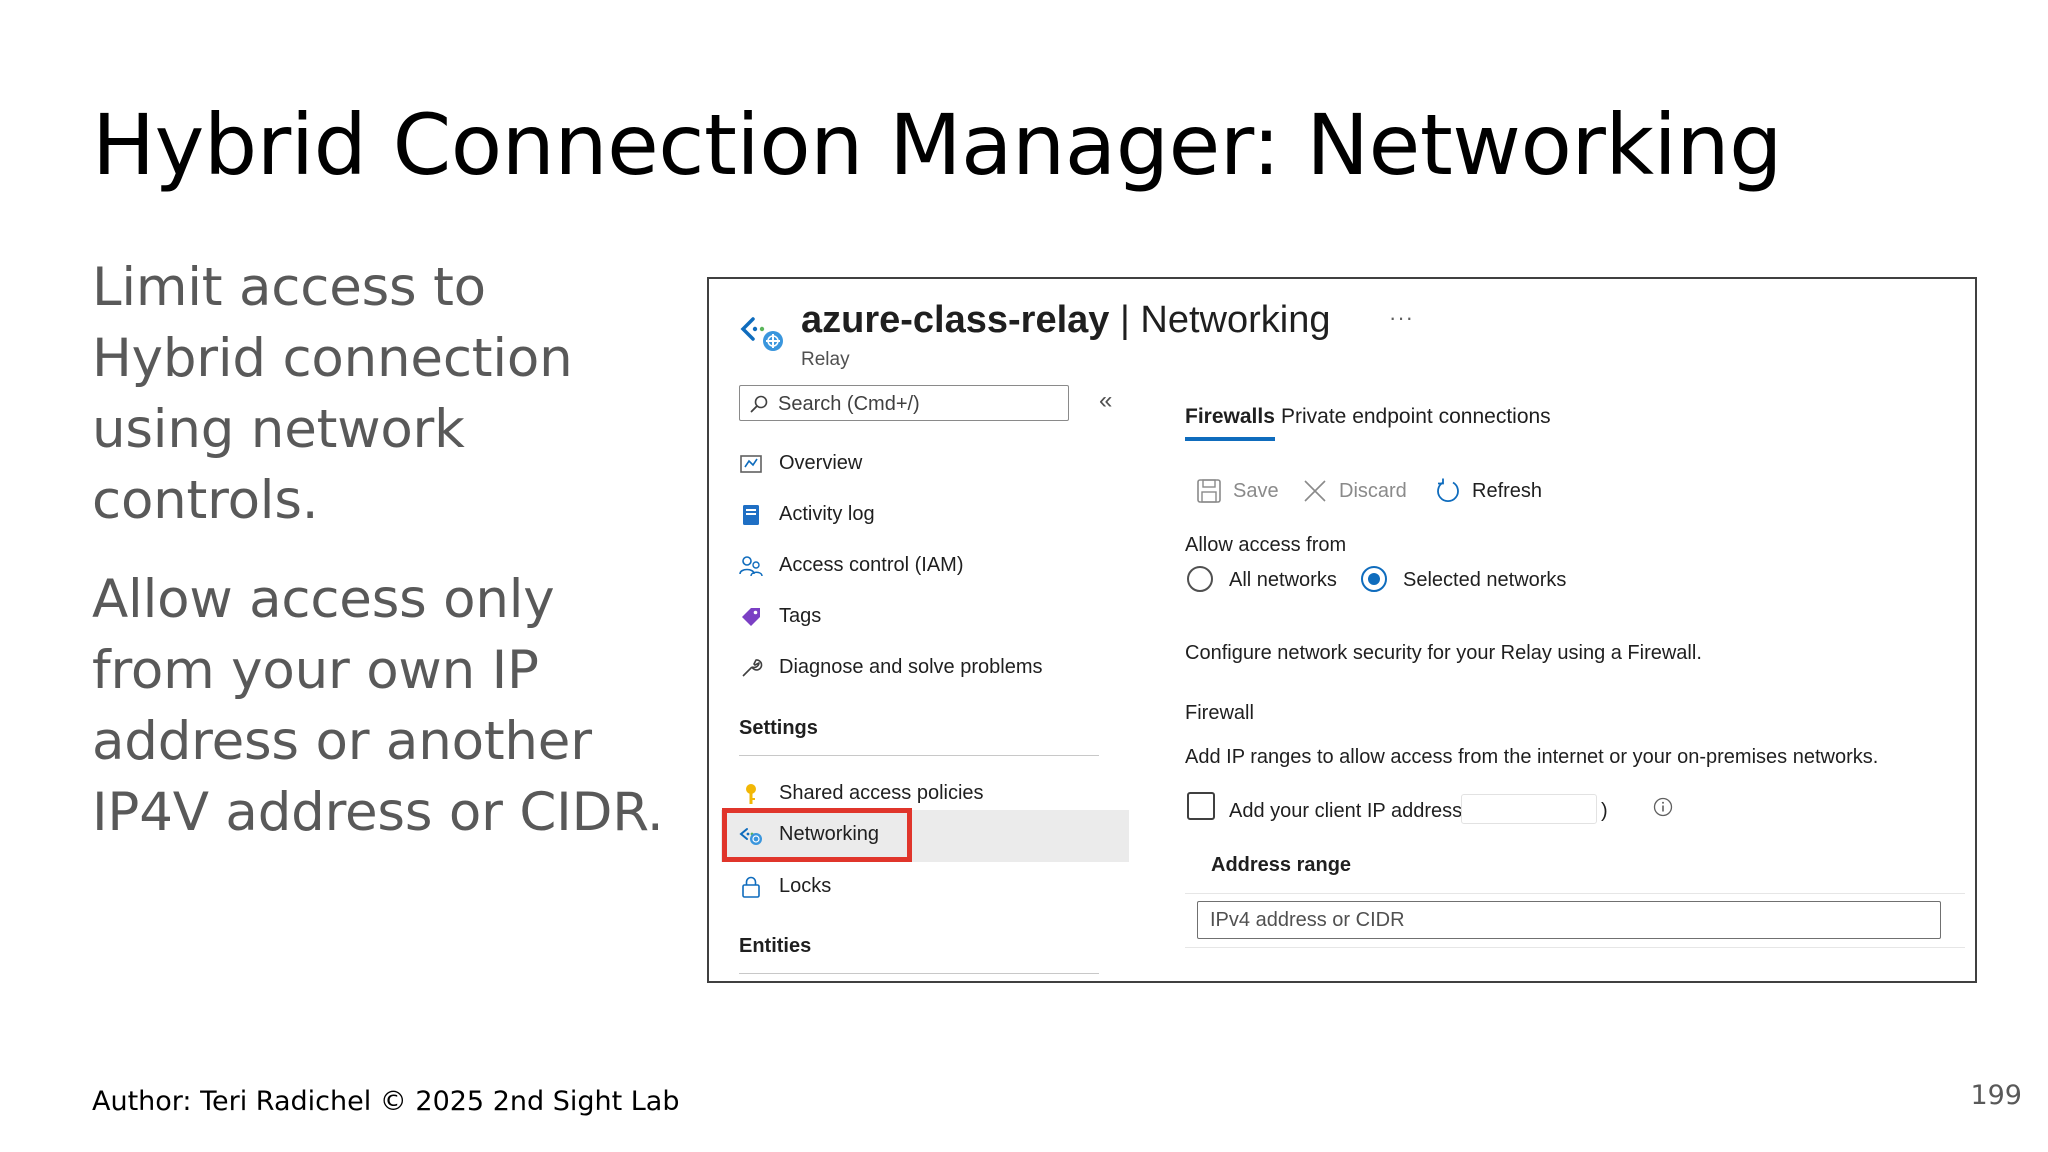  I want to click on collapse-menu-icon: «, so click(1105, 401).